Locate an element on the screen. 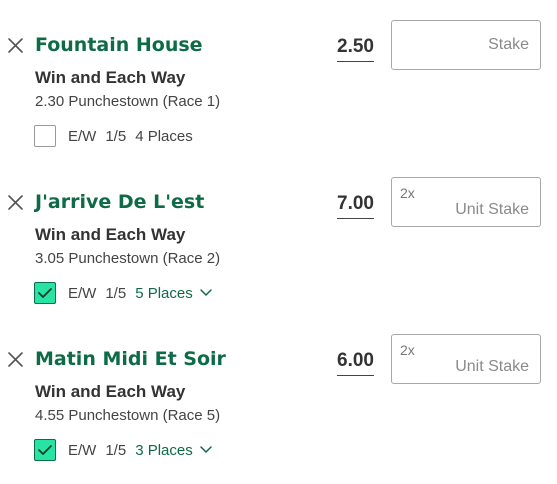 This screenshot has width=557, height=484. event-name: 3.05 Punchestown (Race 2) is located at coordinates (128, 258).